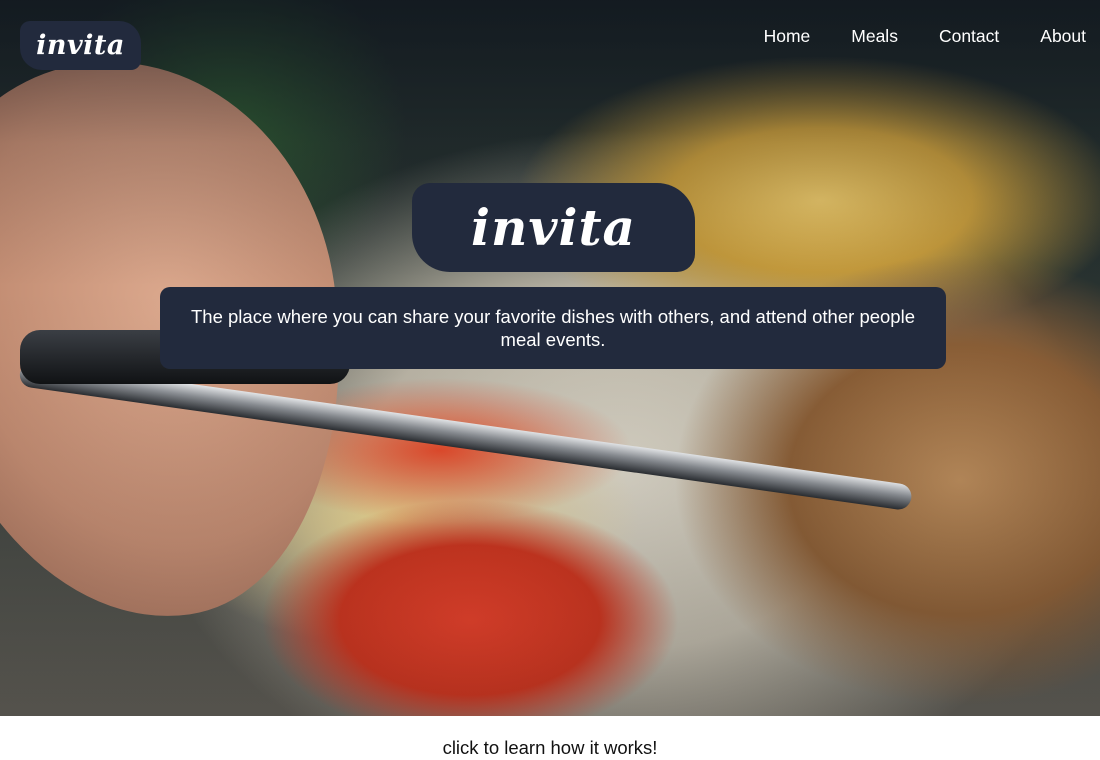  What do you see at coordinates (875, 36) in the screenshot?
I see `nav-item-meals: Meals` at bounding box center [875, 36].